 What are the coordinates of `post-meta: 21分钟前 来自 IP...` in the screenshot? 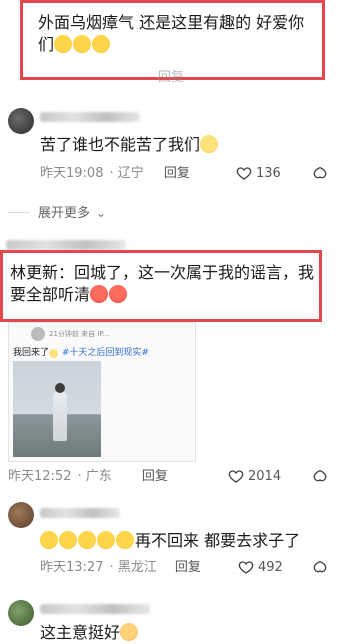 It's located at (79, 334).